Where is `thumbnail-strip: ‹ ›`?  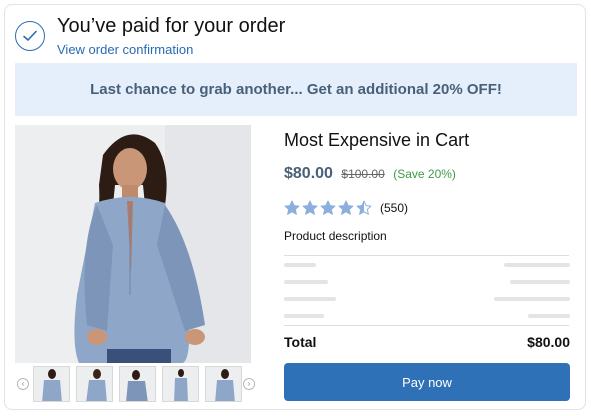
thumbnail-strip: ‹ › is located at coordinates (135, 384).